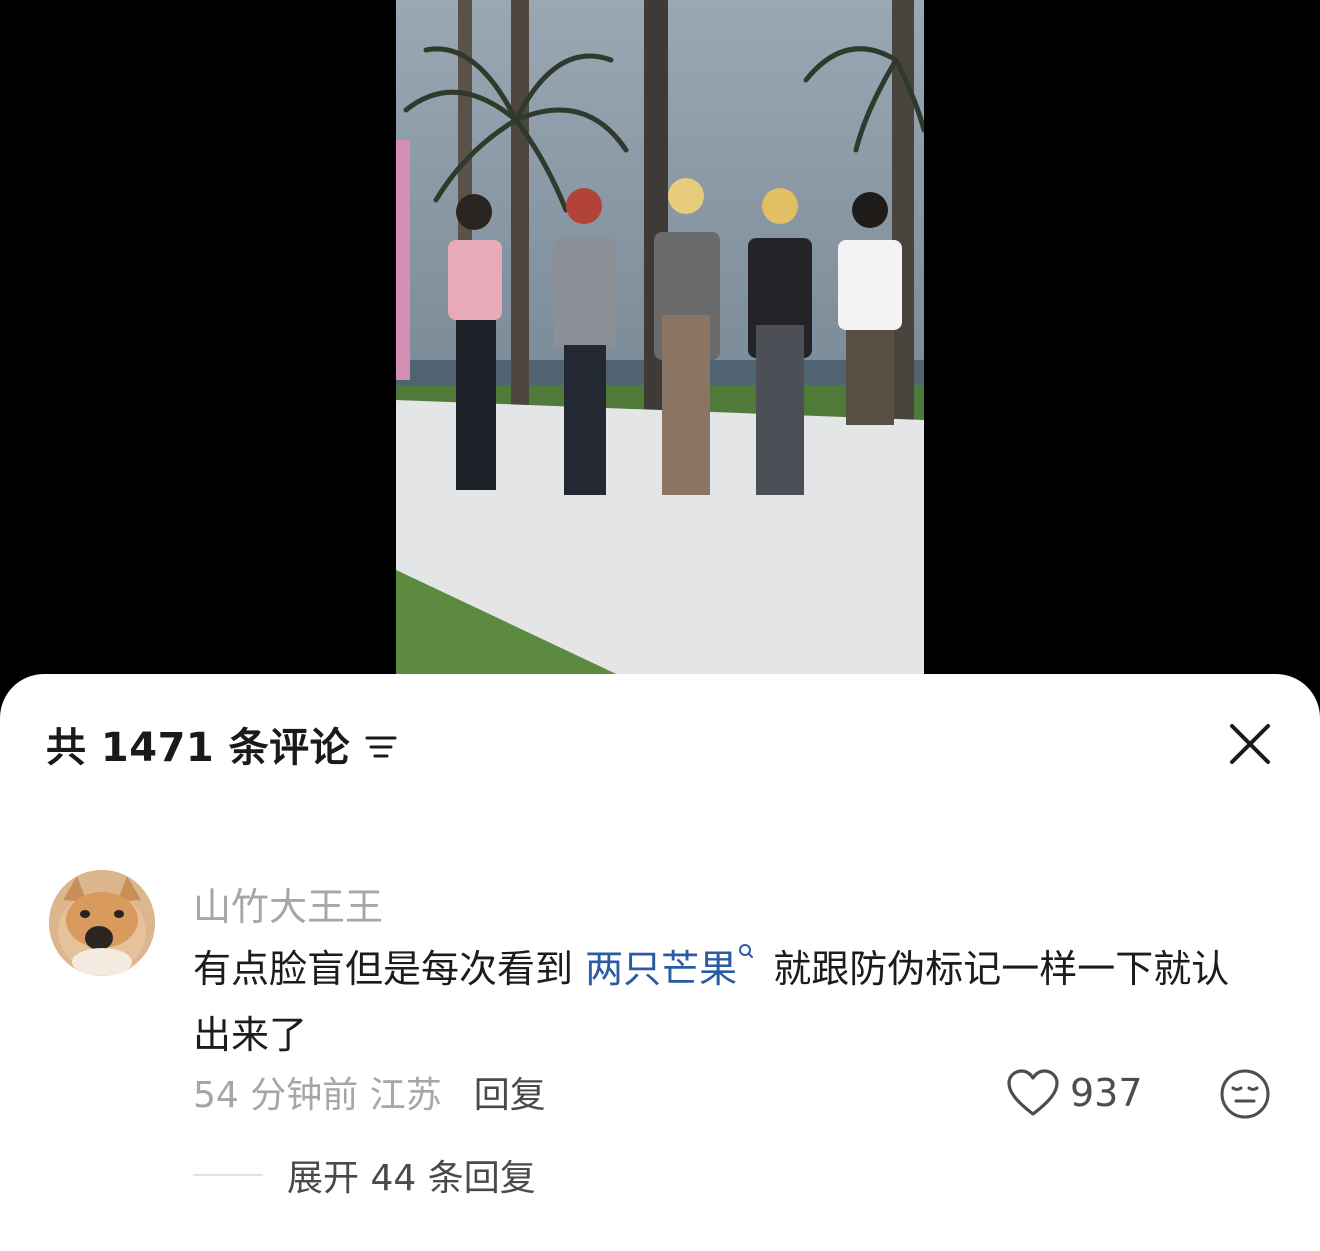 The width and height of the screenshot is (1320, 1251). I want to click on like-button: 937, so click(1074, 1093).